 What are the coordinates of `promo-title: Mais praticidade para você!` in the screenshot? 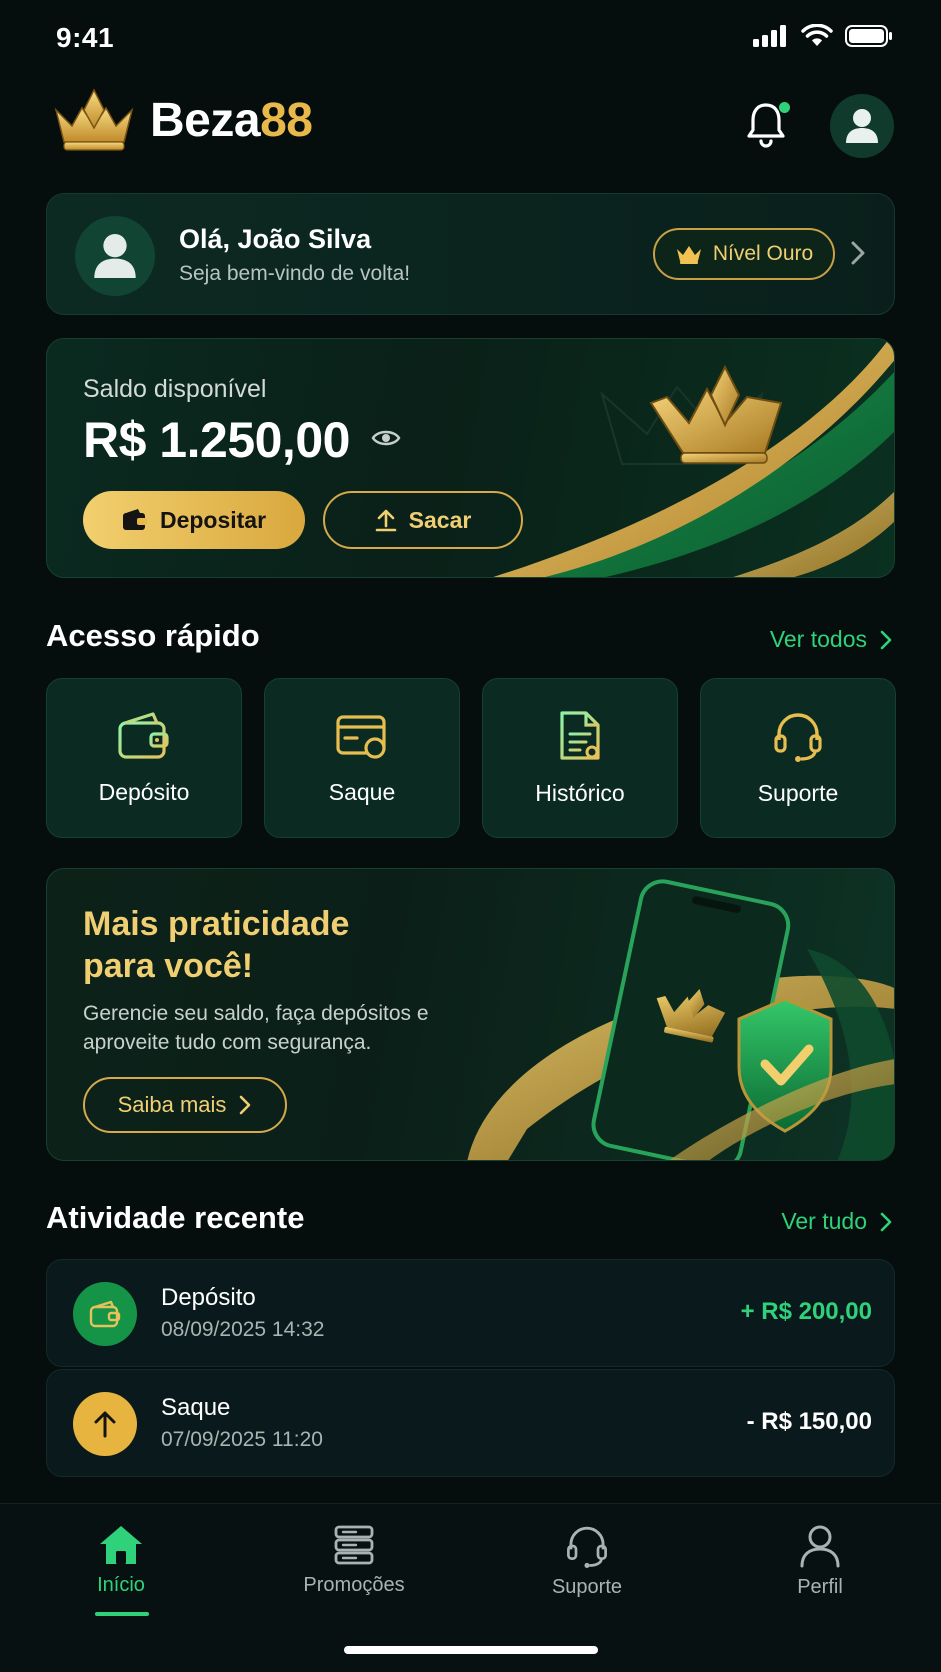 It's located at (216, 945).